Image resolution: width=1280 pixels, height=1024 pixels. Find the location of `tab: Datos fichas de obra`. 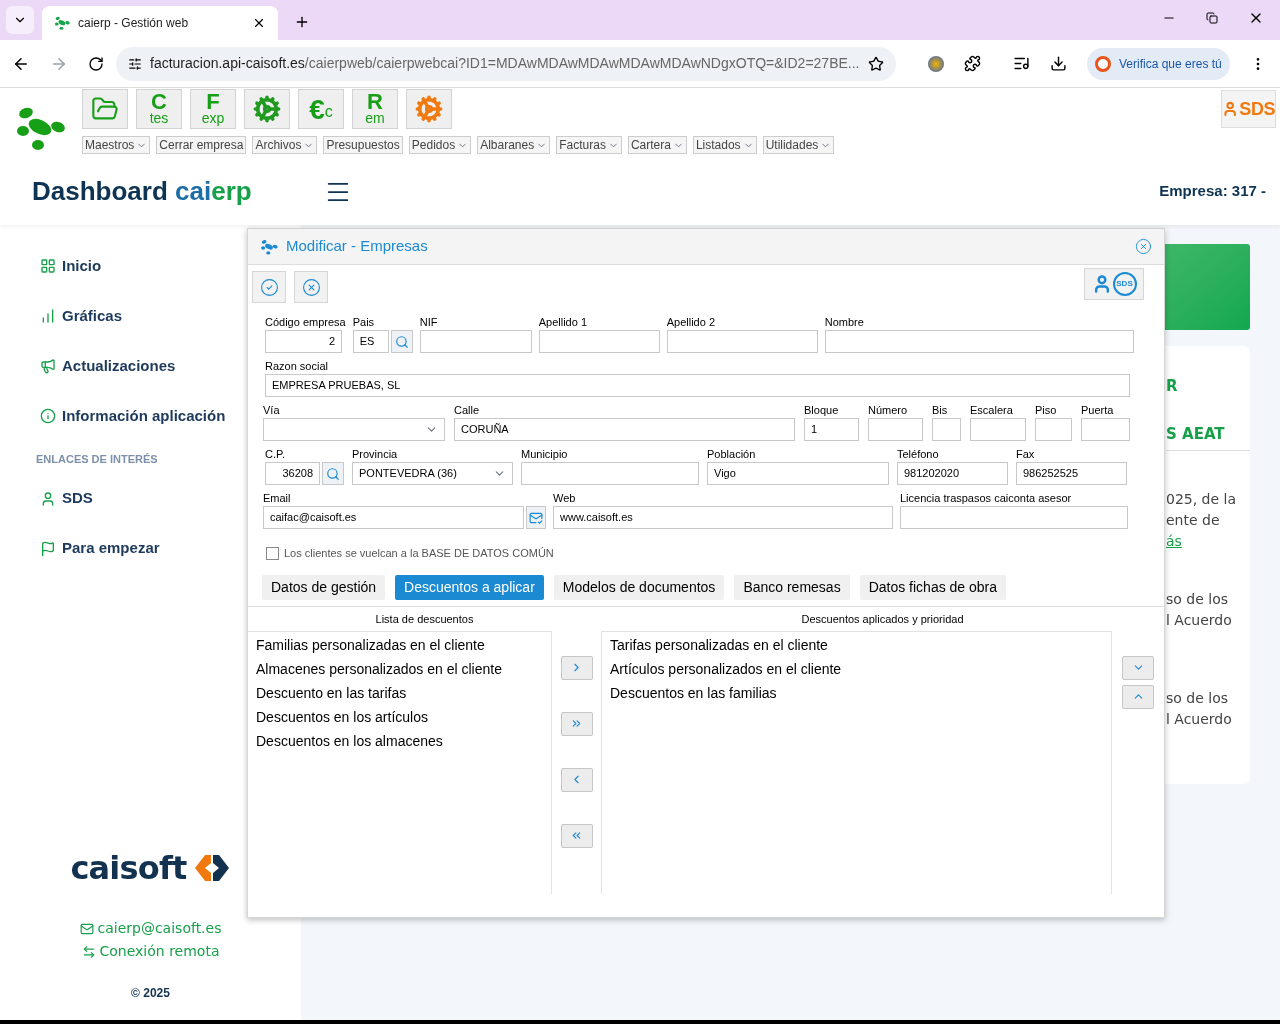

tab: Datos fichas de obra is located at coordinates (933, 587).